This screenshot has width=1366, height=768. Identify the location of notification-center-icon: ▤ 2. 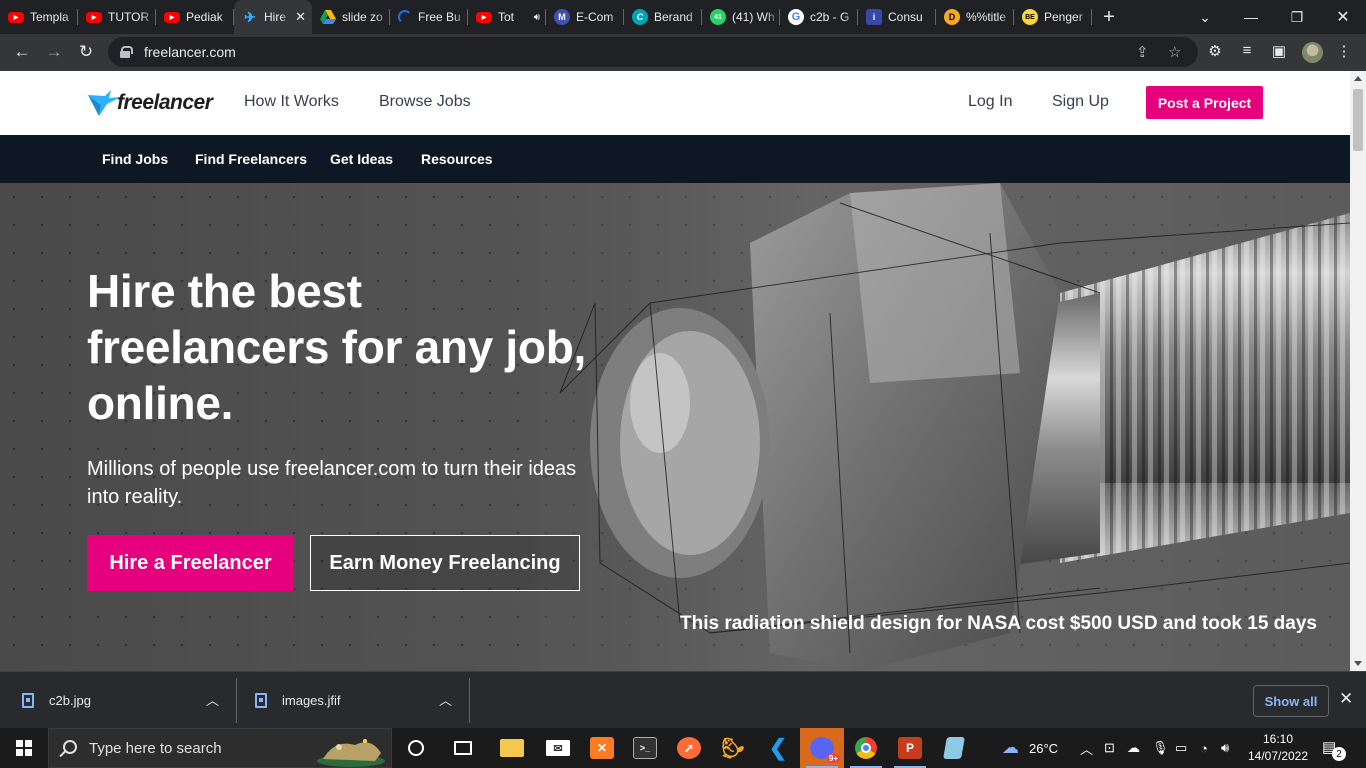
(1334, 749).